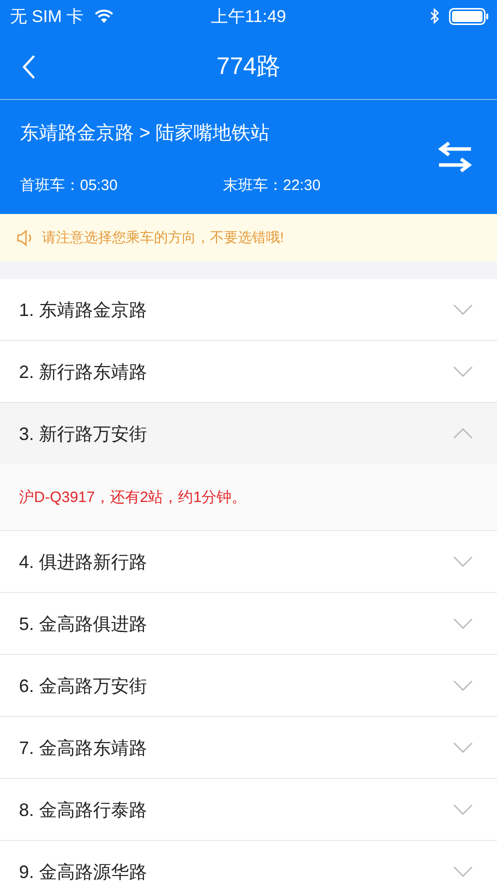 The height and width of the screenshot is (883, 497). I want to click on stop-name: 1. 东靖路金京路, so click(83, 310).